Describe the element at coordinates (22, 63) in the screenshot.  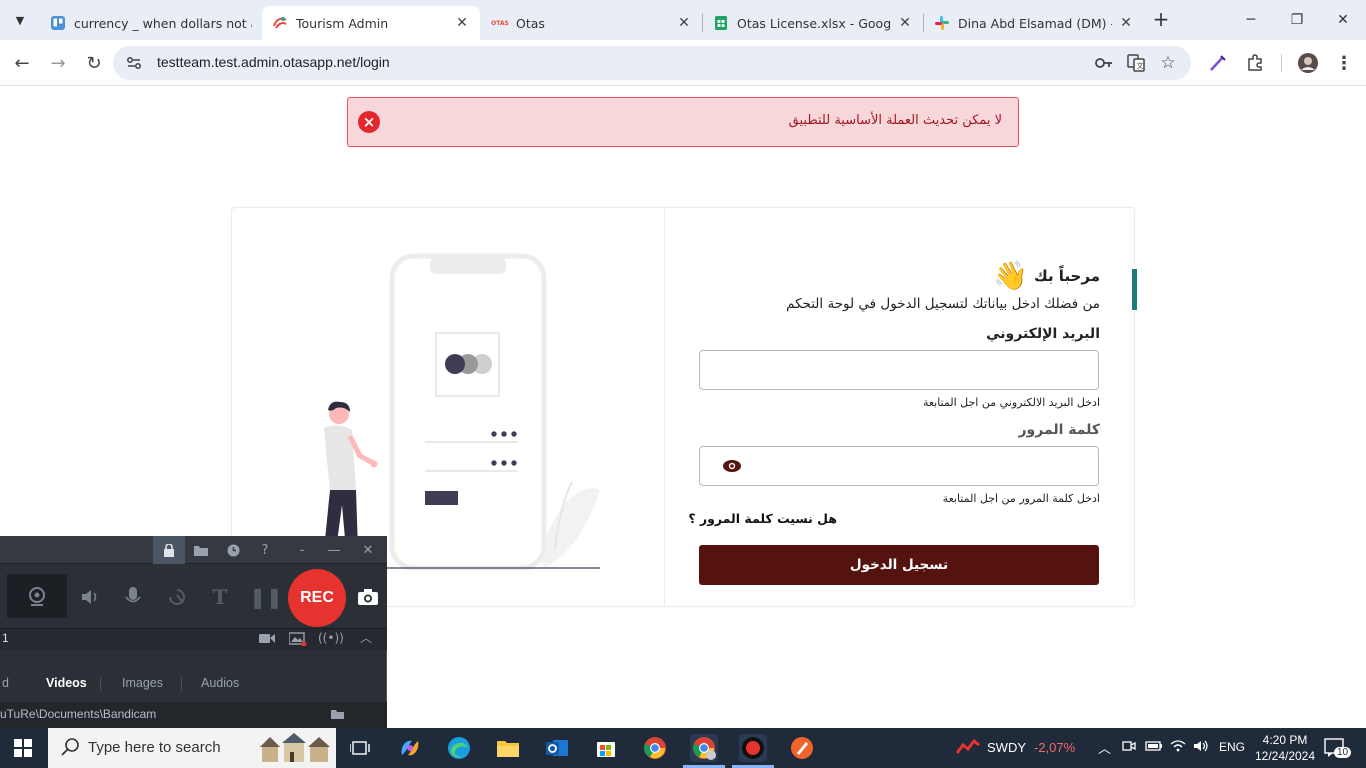
I see `back-button: ←` at that location.